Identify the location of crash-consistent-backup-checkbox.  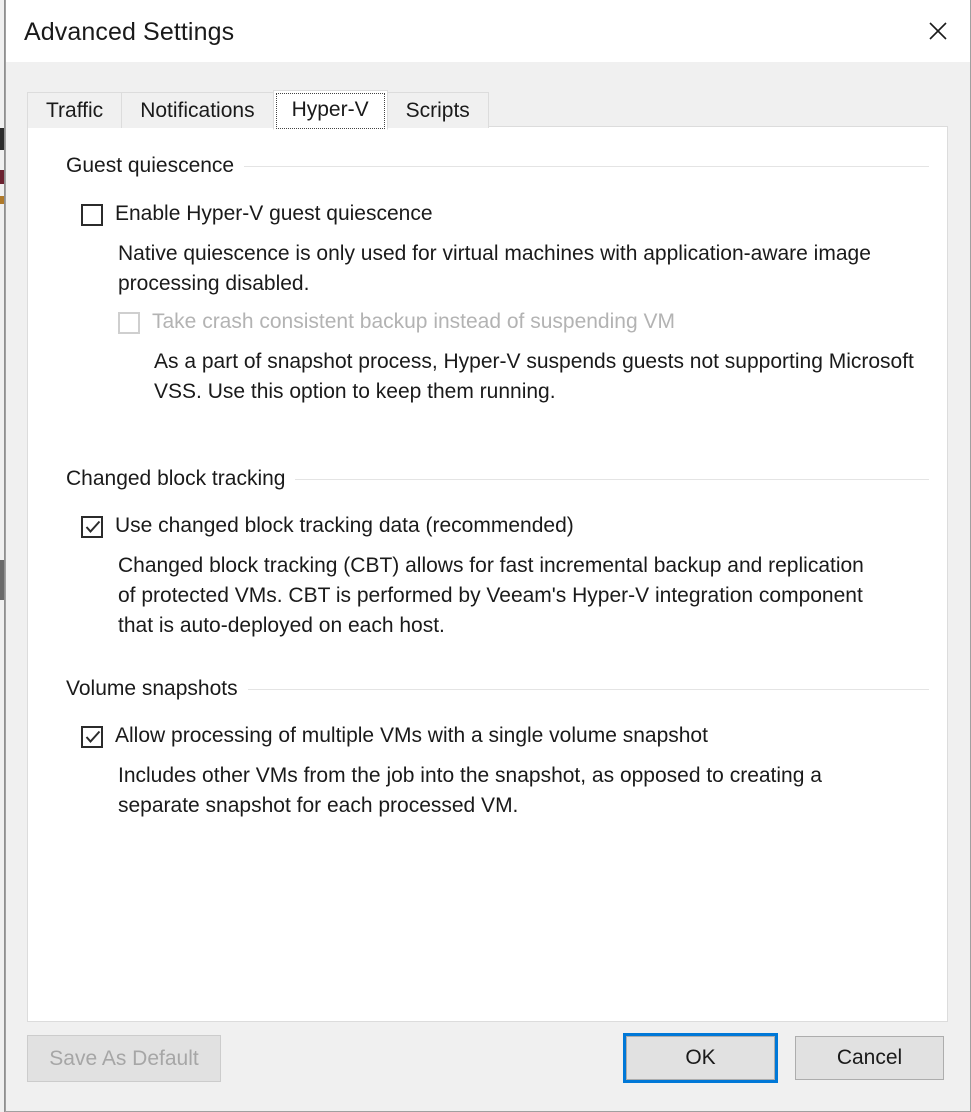
(129, 323).